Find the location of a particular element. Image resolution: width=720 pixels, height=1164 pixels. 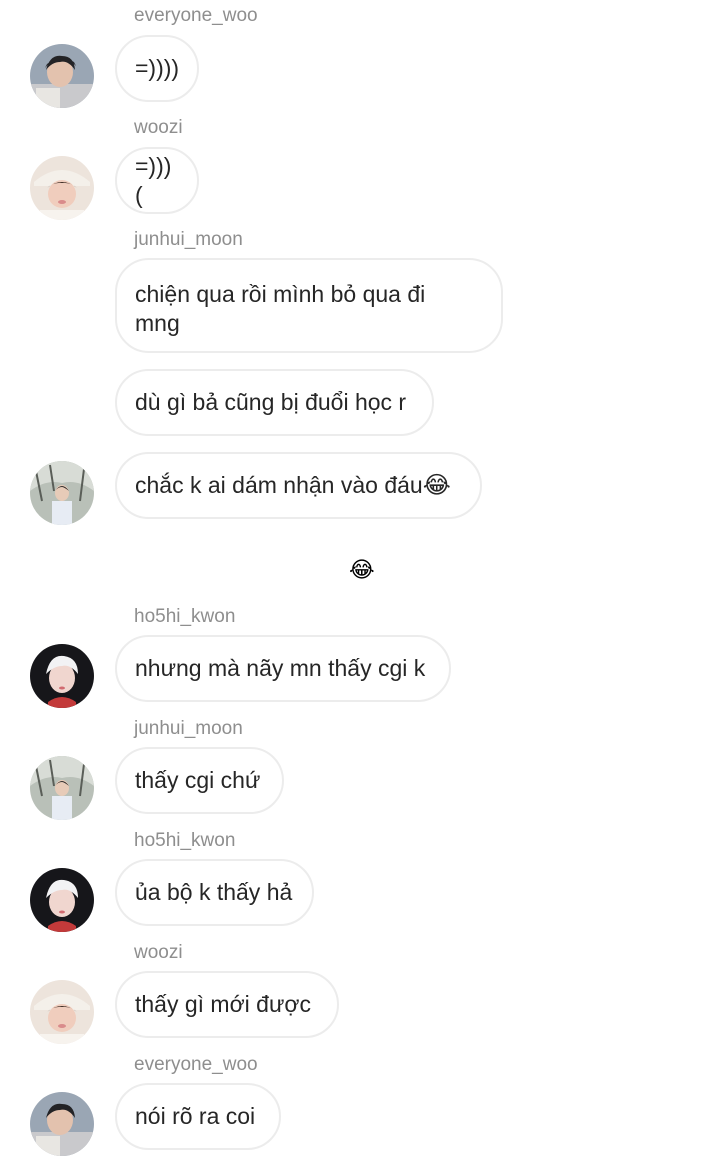

message-text: chắc k ai dám nhận vào đáu is located at coordinates (279, 485).